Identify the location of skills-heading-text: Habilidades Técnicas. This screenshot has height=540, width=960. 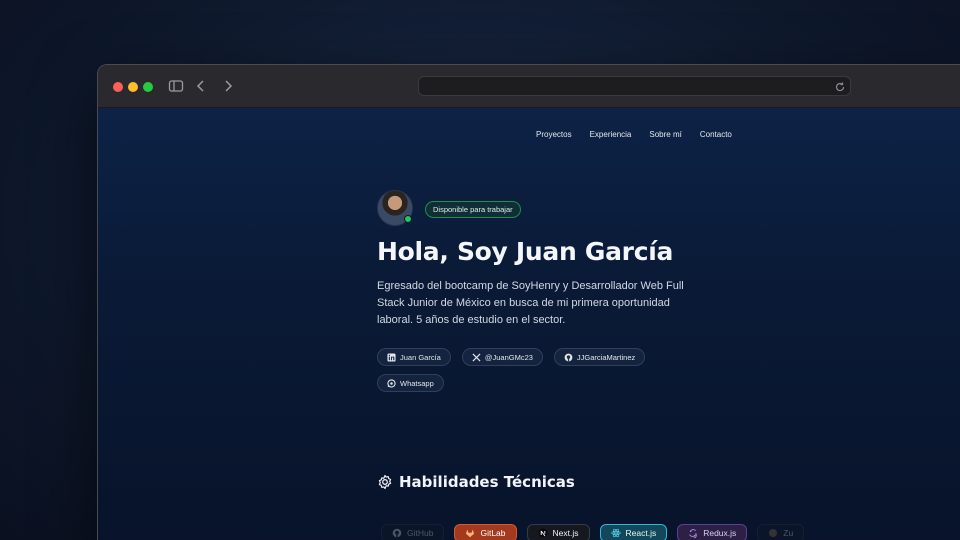
(487, 482).